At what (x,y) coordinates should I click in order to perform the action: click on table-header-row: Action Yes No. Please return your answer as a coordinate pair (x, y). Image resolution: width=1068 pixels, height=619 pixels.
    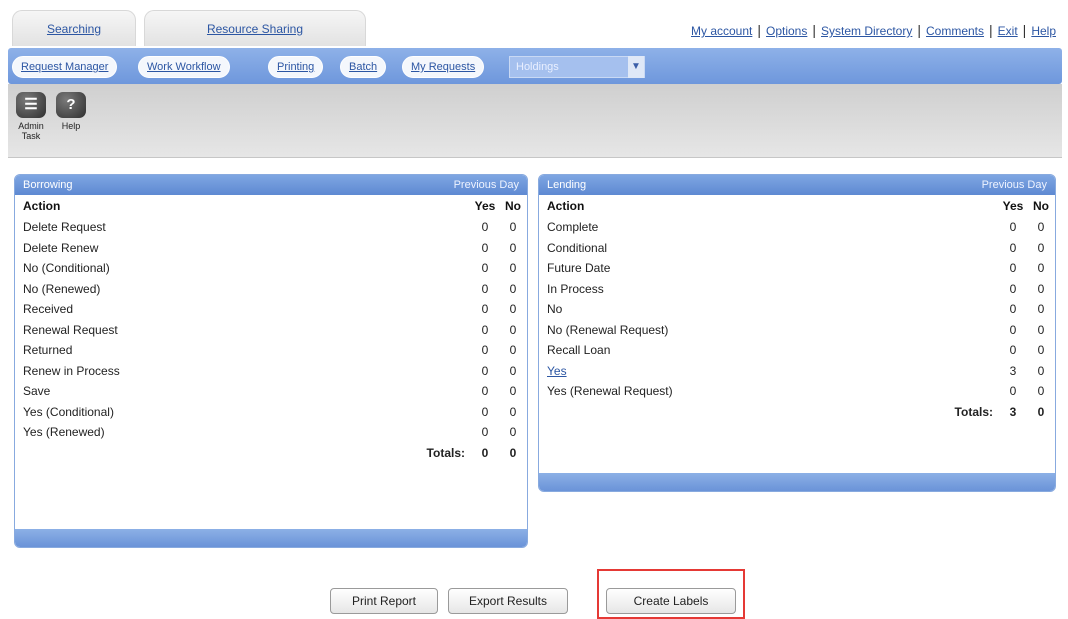
    Looking at the image, I should click on (271, 206).